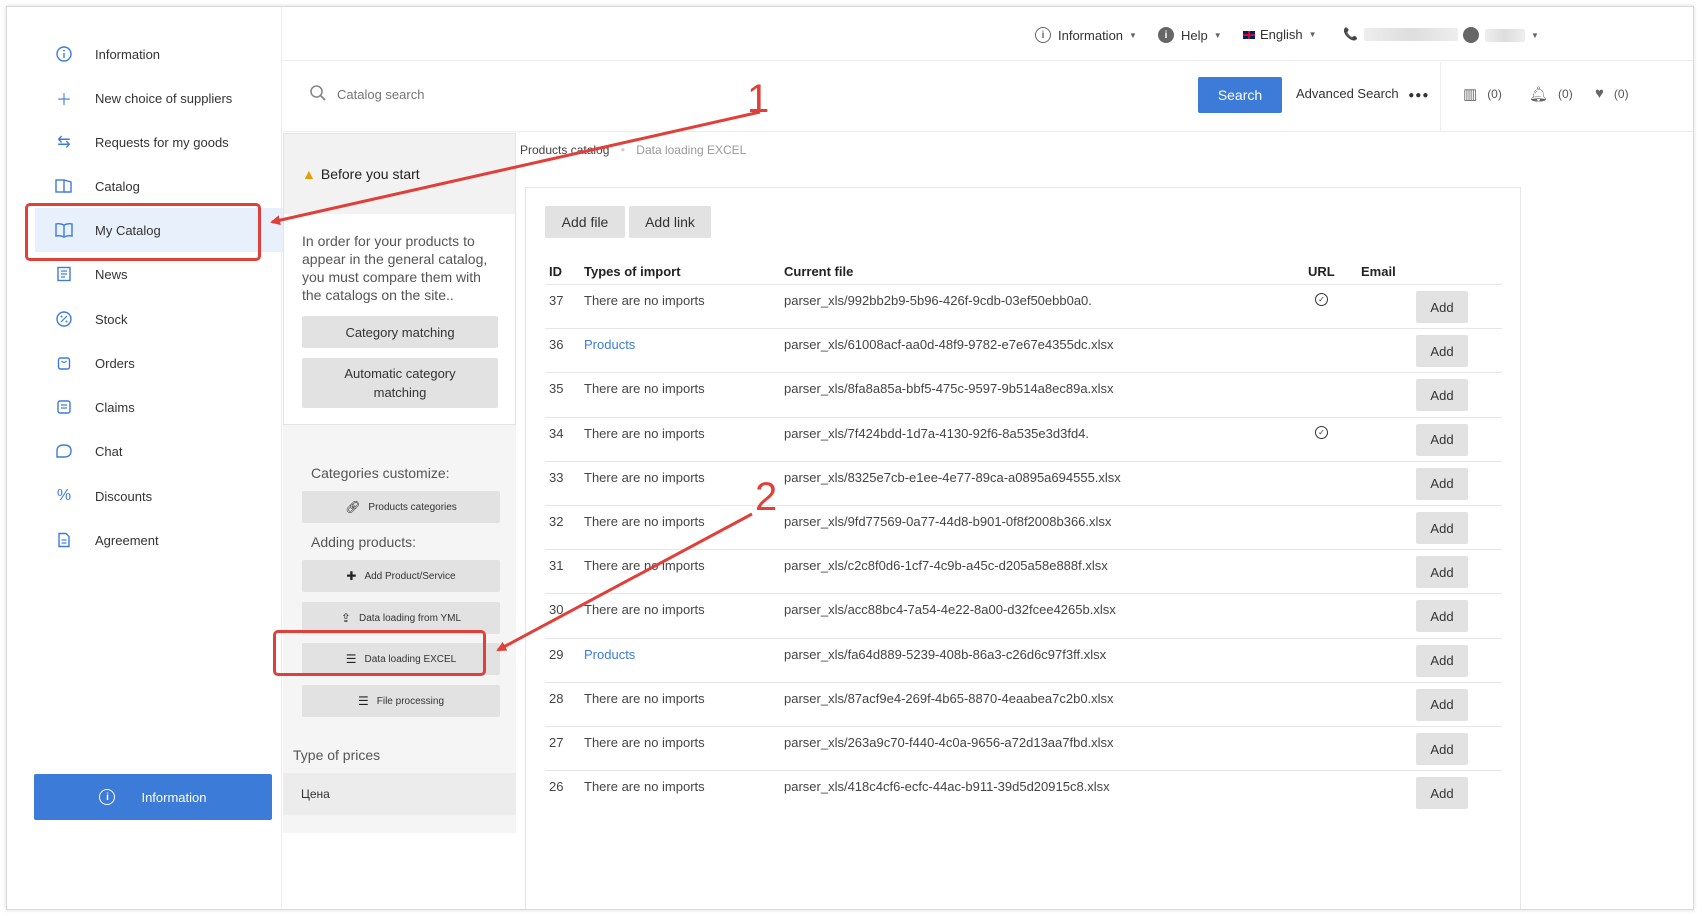  What do you see at coordinates (1321, 271) in the screenshot?
I see `column-header-url: URL` at bounding box center [1321, 271].